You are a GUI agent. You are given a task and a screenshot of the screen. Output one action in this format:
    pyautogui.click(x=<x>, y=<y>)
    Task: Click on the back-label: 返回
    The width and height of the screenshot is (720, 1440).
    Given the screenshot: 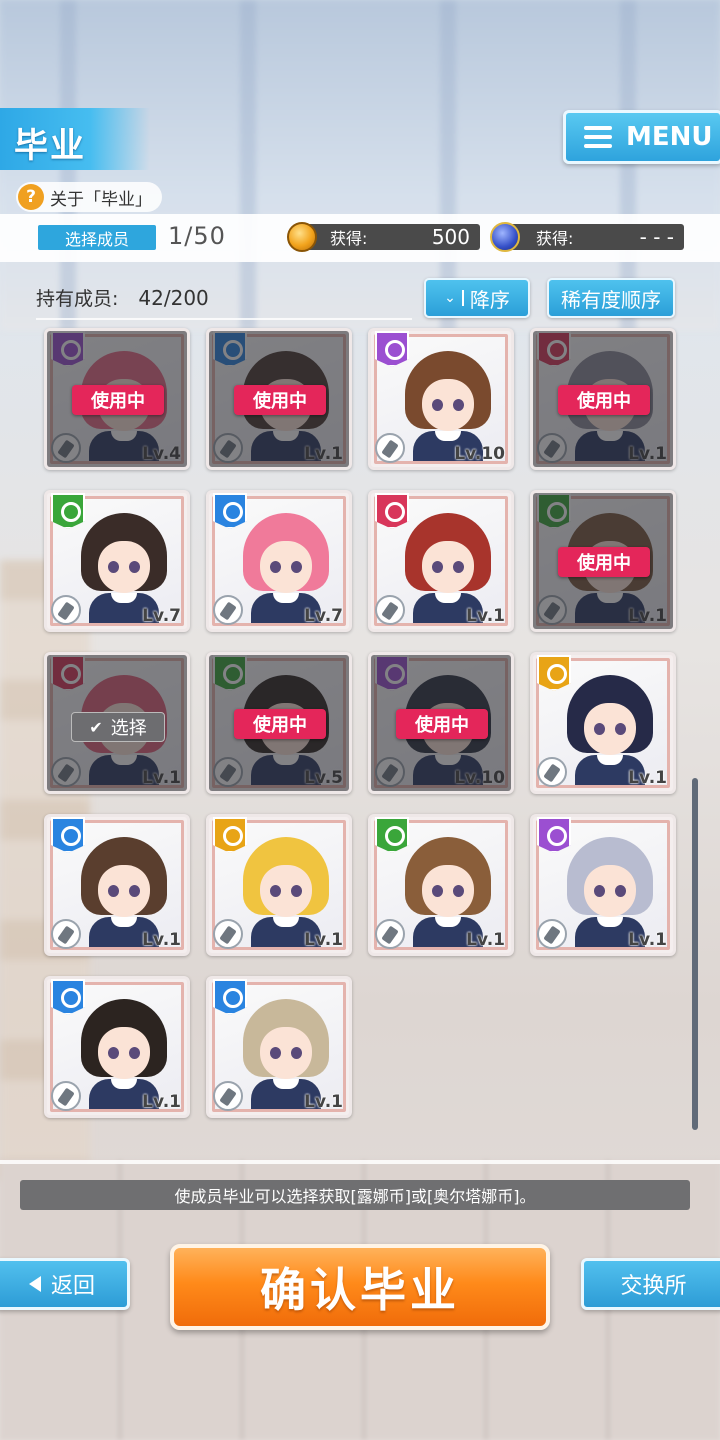 What is the action you would take?
    pyautogui.click(x=72, y=1286)
    